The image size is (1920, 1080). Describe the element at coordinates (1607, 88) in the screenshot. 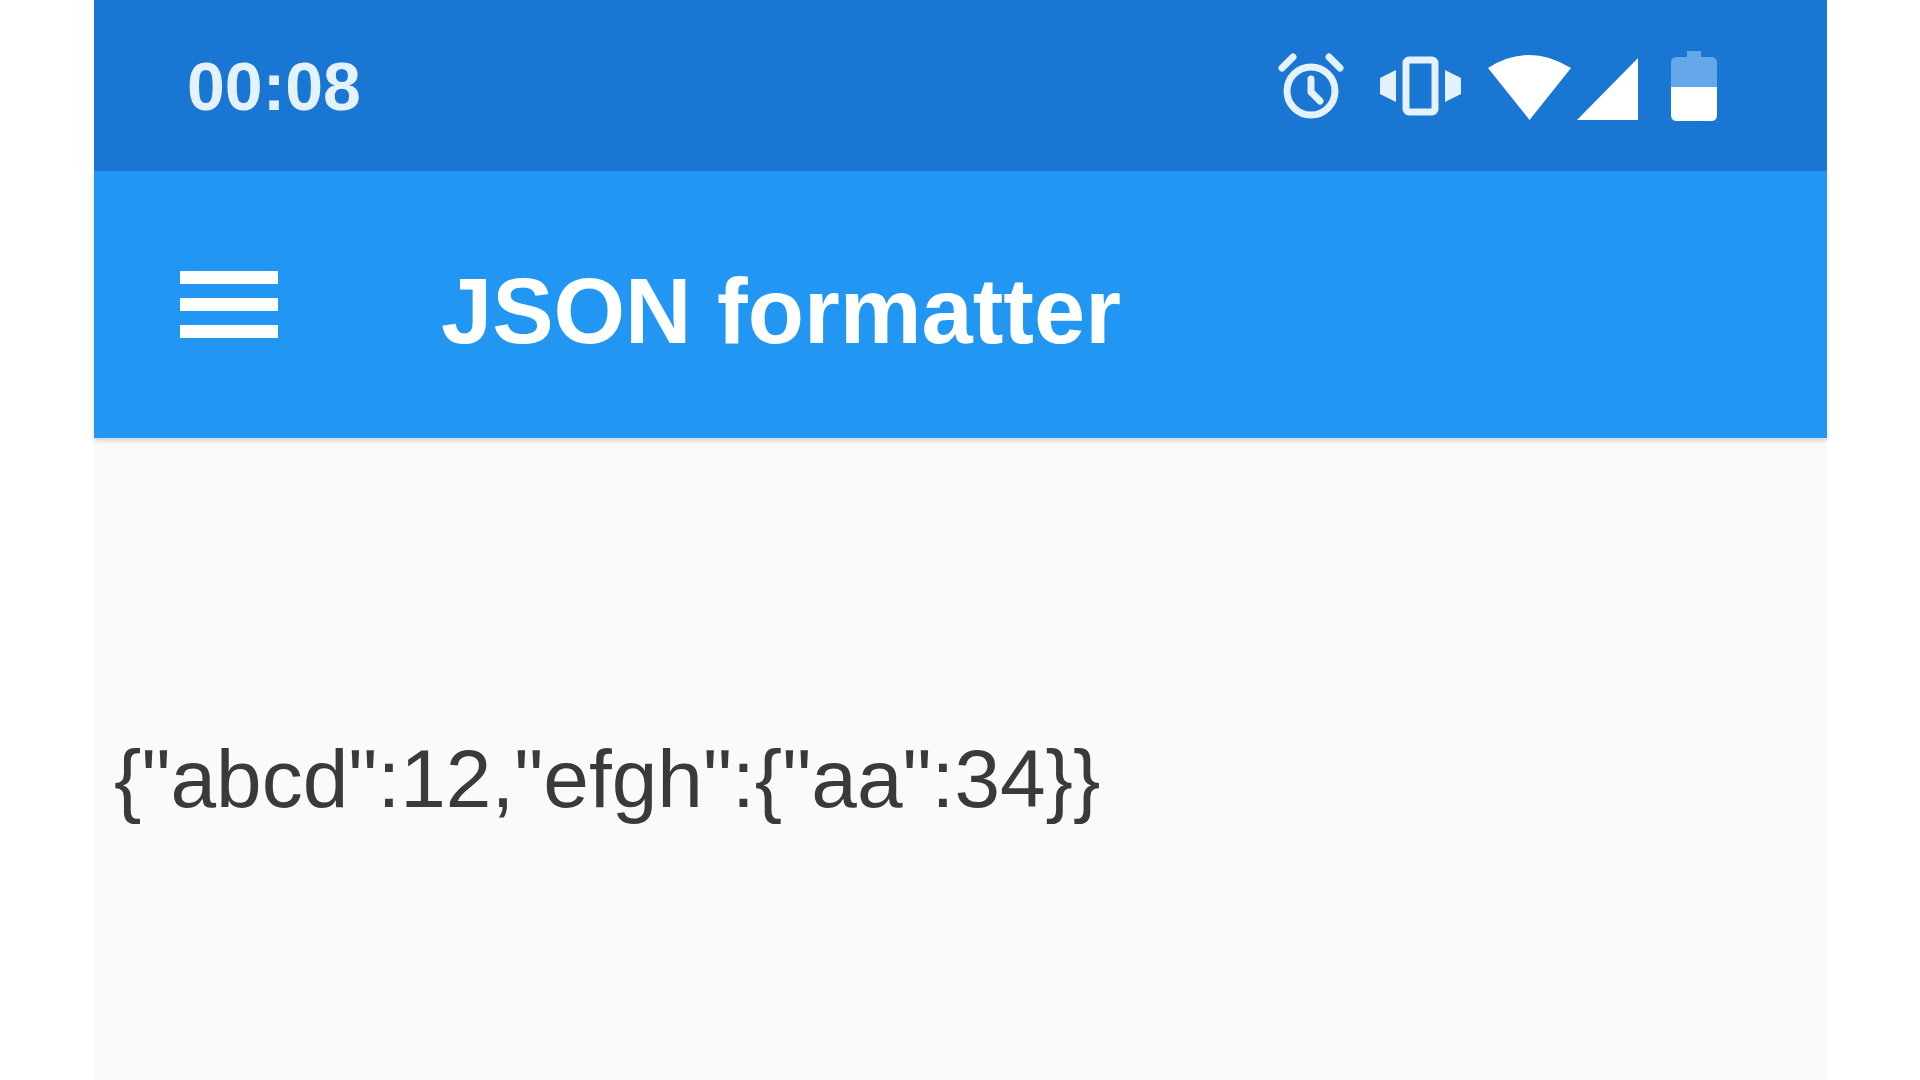

I see `signal-icon` at that location.